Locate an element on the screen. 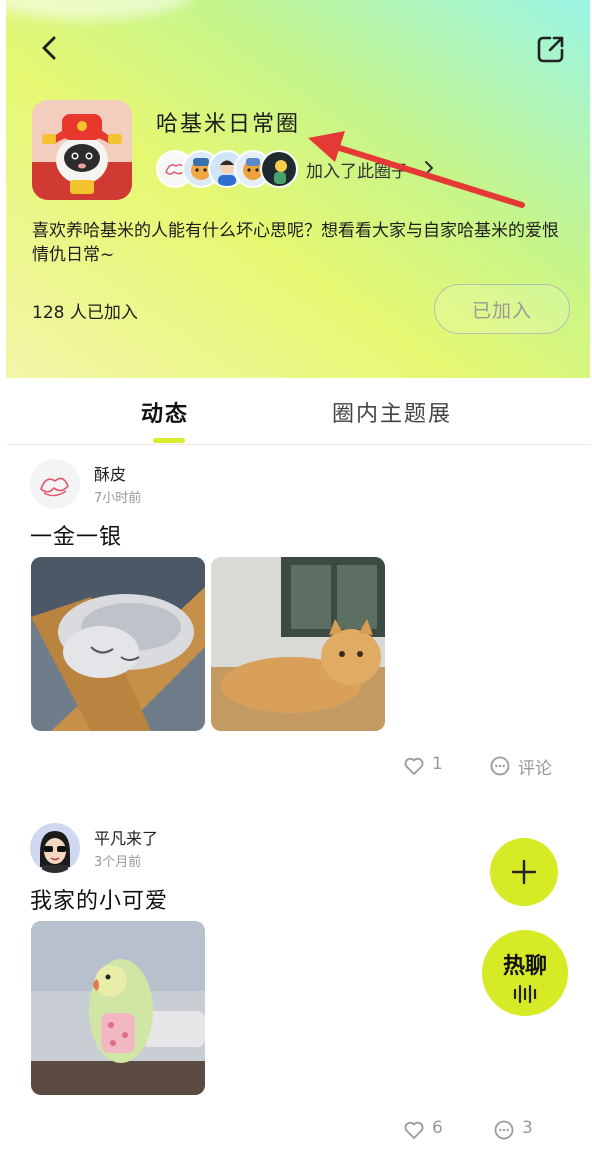 The height and width of the screenshot is (1153, 592). like-count: 6 is located at coordinates (437, 1128).